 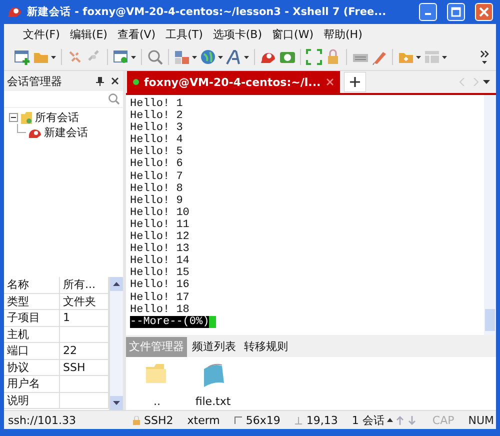 What do you see at coordinates (443, 420) in the screenshot?
I see `key-indicator: CAP` at bounding box center [443, 420].